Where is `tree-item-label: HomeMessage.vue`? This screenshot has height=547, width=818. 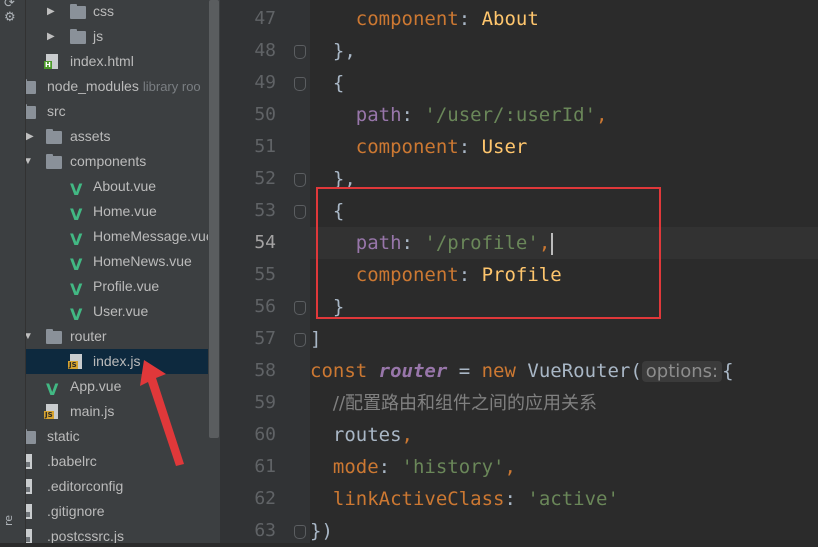
tree-item-label: HomeMessage.vue is located at coordinates (150, 236).